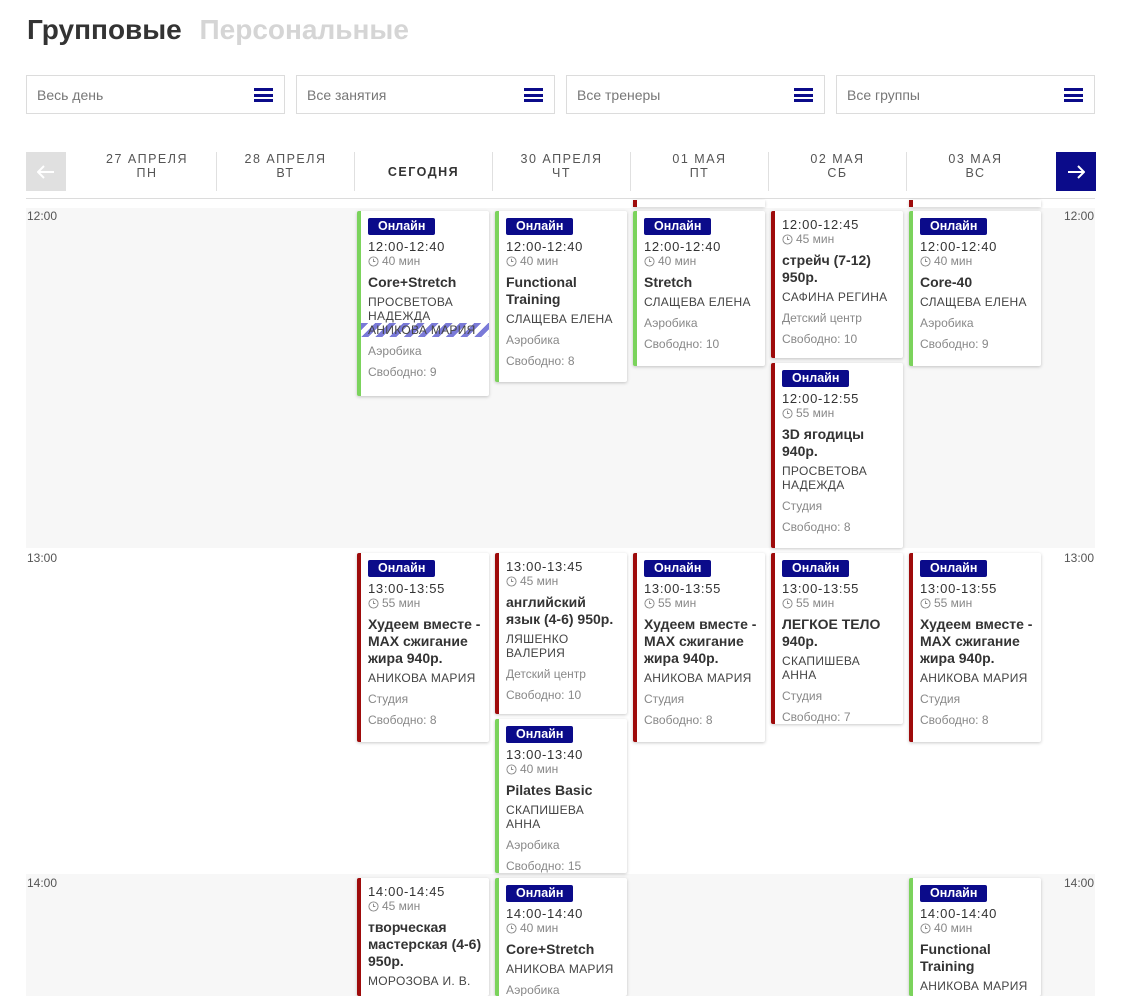  I want to click on class-free-spots: Свободно: 15, so click(544, 866).